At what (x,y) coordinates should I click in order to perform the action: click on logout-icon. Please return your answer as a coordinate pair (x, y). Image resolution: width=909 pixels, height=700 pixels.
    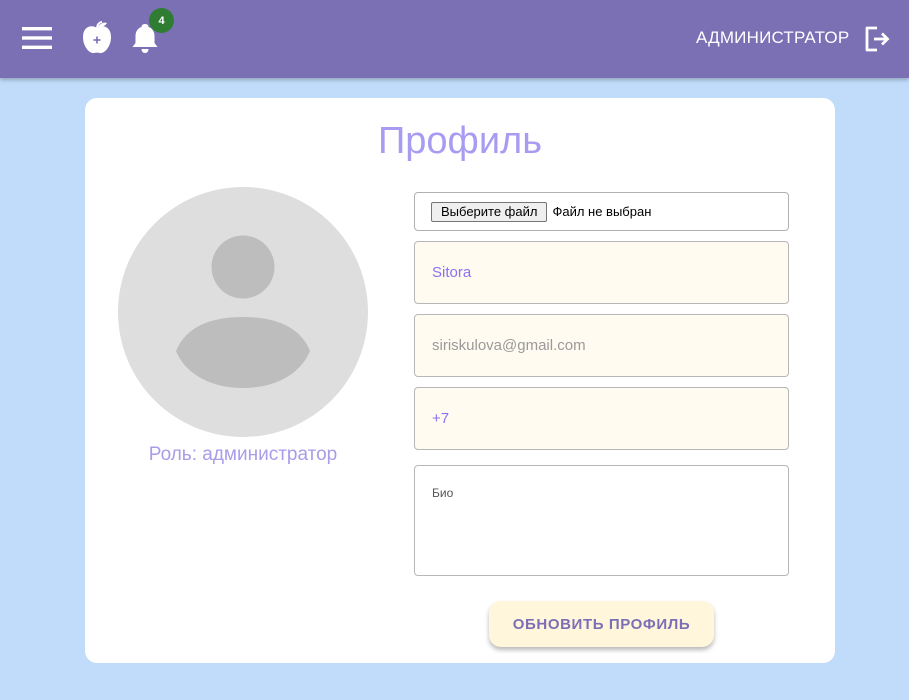
    Looking at the image, I should click on (877, 39).